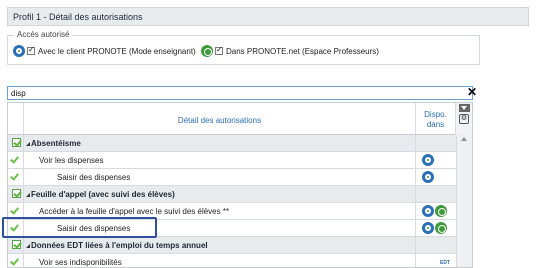 The width and height of the screenshot is (537, 268). What do you see at coordinates (94, 177) in the screenshot?
I see `row-label: Saisir des dispenses` at bounding box center [94, 177].